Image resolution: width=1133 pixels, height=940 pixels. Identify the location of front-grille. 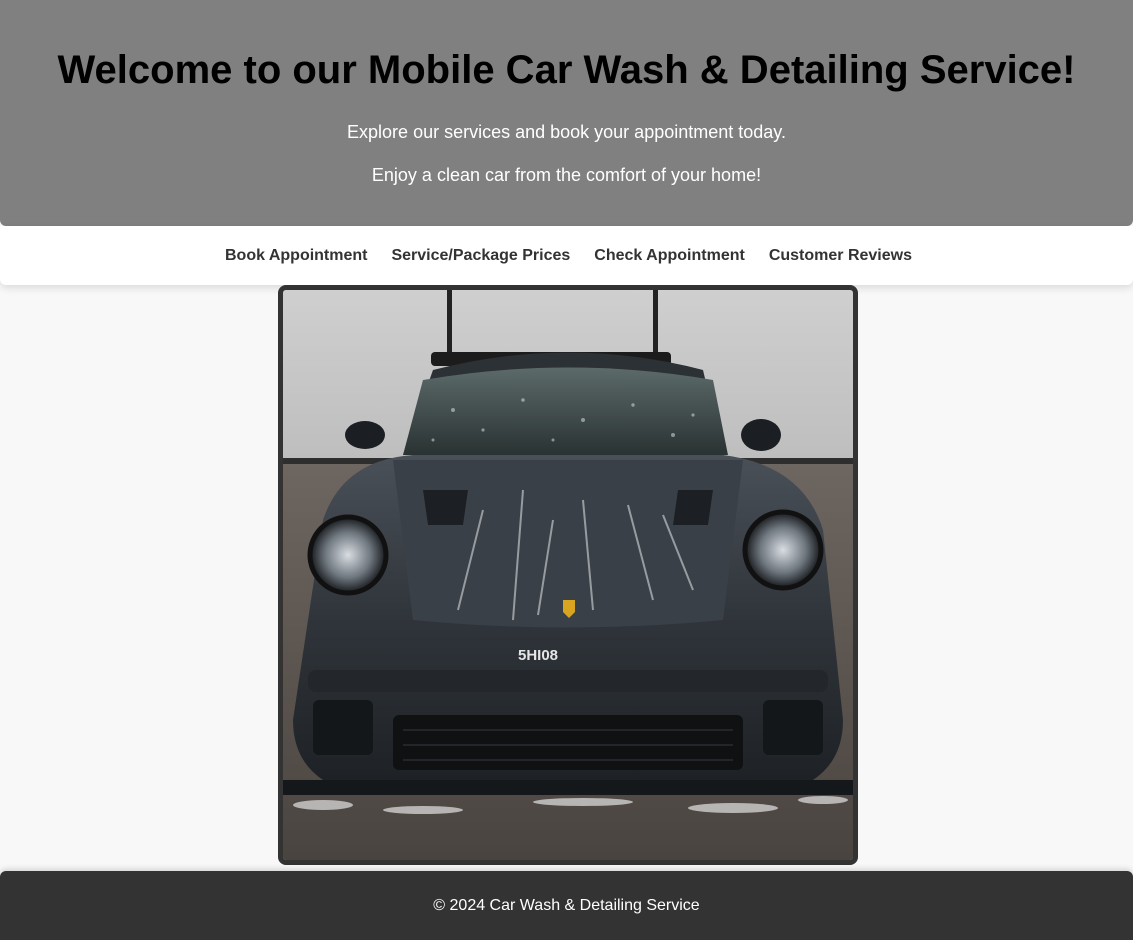
(568, 742).